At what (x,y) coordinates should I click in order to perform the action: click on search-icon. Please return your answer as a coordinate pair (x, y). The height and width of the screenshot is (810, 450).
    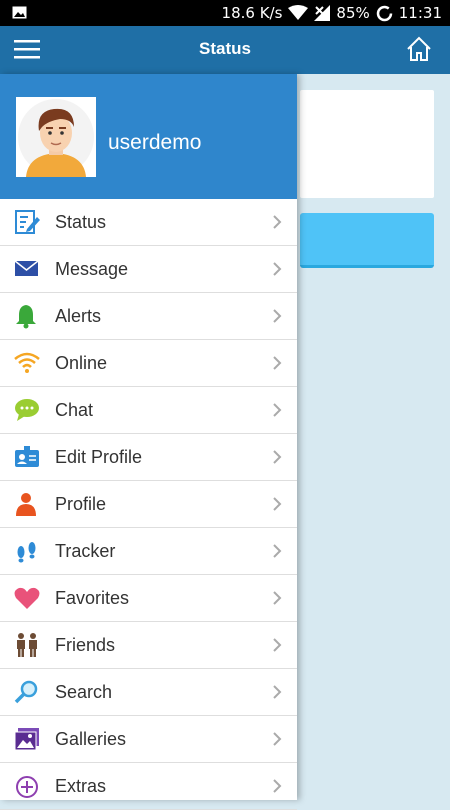
    Looking at the image, I should click on (26, 692).